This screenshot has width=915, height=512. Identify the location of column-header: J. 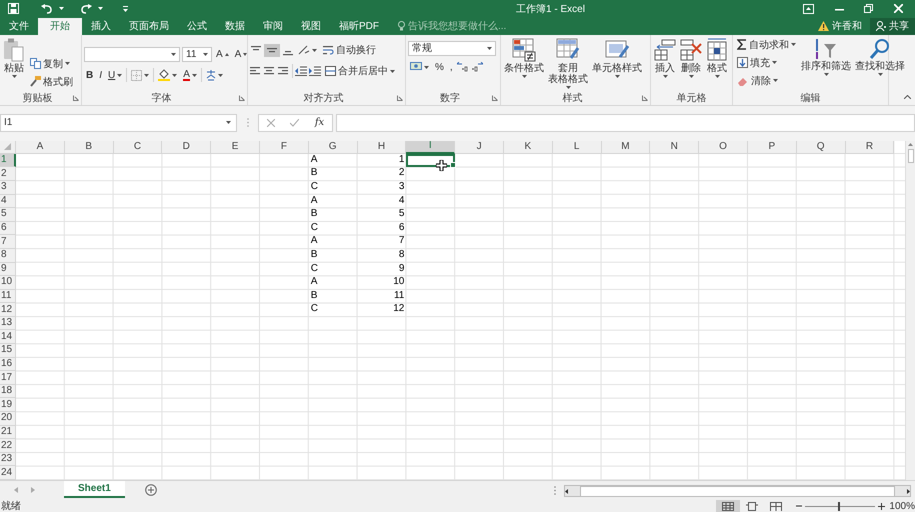
(479, 147).